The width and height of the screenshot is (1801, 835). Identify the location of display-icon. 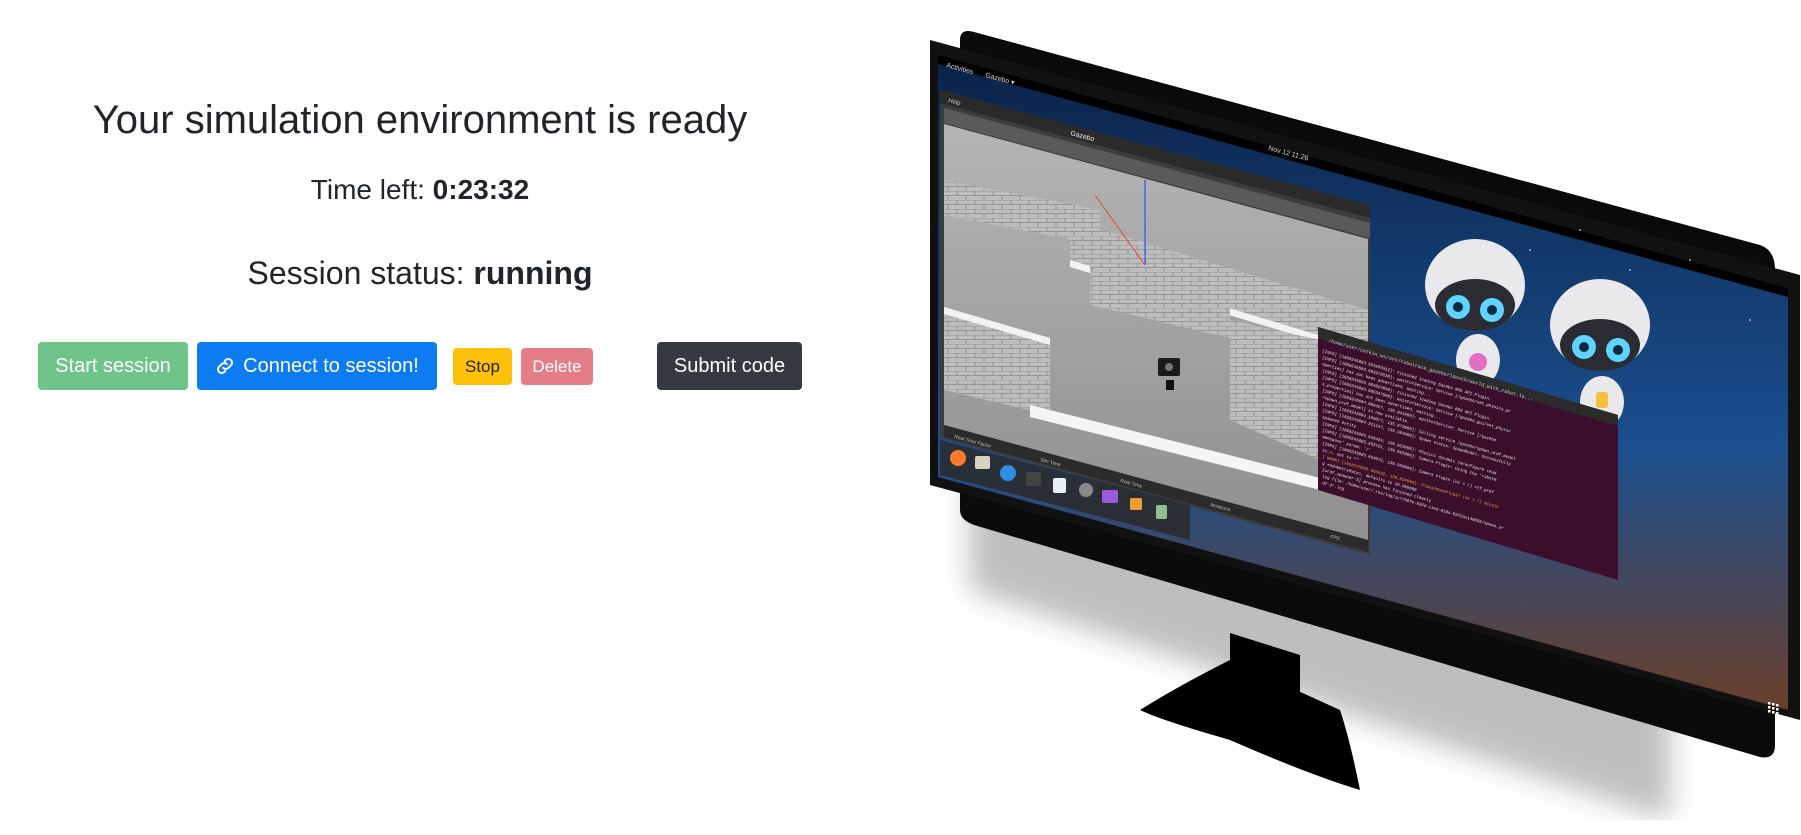
(1110, 496).